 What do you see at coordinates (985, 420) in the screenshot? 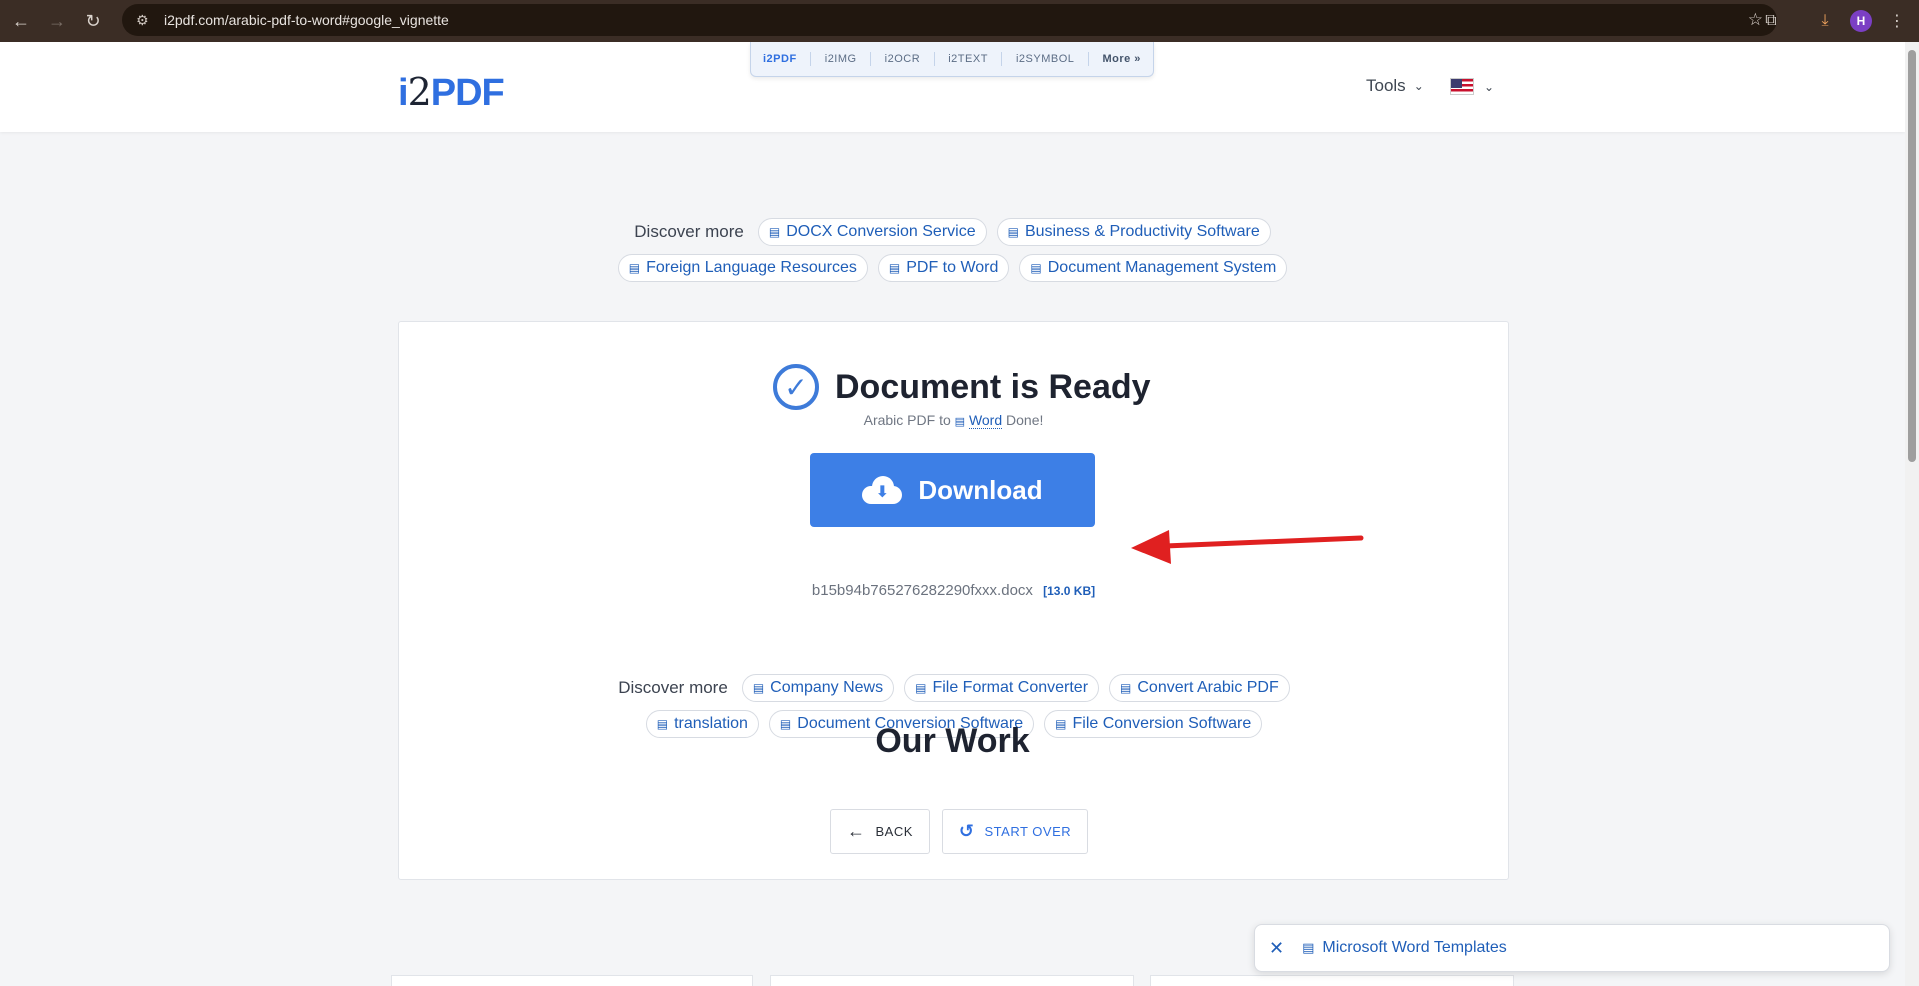
I see `word-link: Word` at bounding box center [985, 420].